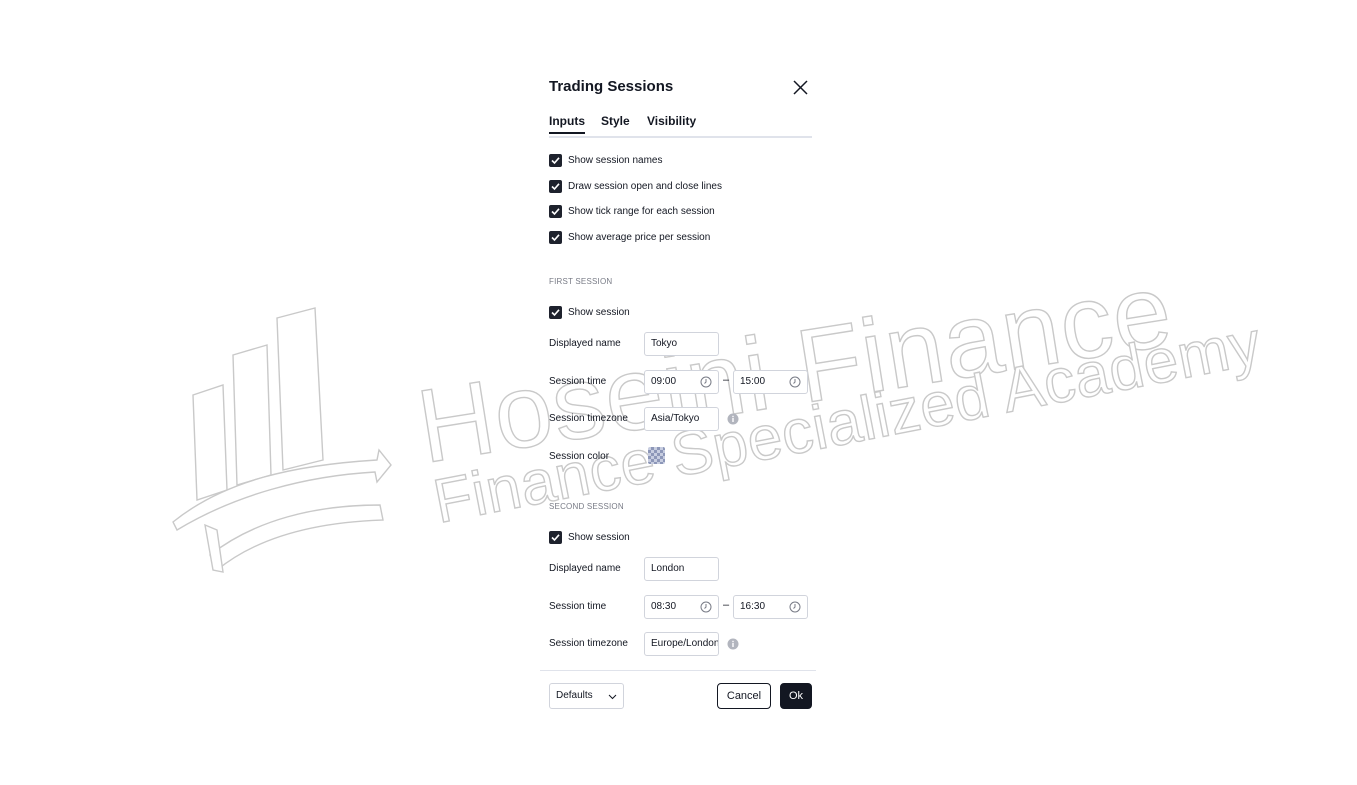 This screenshot has width=1357, height=785. I want to click on second-timezone-input: Europe/London, so click(681, 644).